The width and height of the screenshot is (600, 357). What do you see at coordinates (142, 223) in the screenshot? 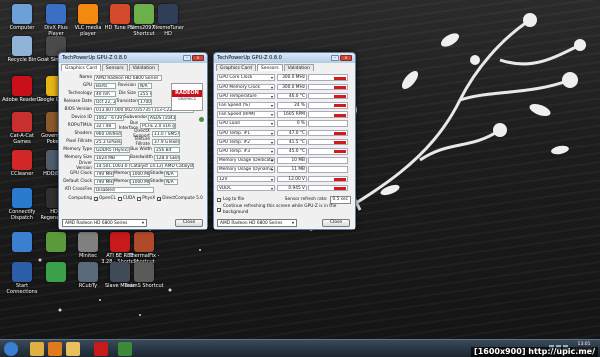
I see `chevron-down-icon: ▾` at bounding box center [142, 223].